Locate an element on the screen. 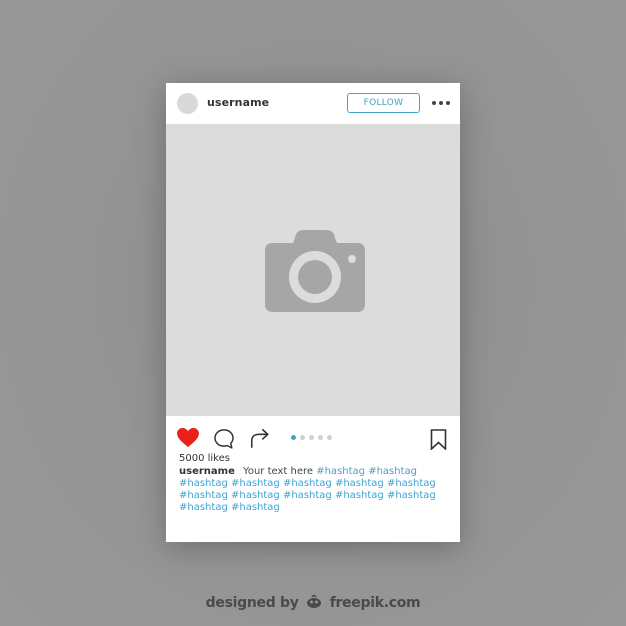 This screenshot has height=626, width=626. action-bar is located at coordinates (313, 436).